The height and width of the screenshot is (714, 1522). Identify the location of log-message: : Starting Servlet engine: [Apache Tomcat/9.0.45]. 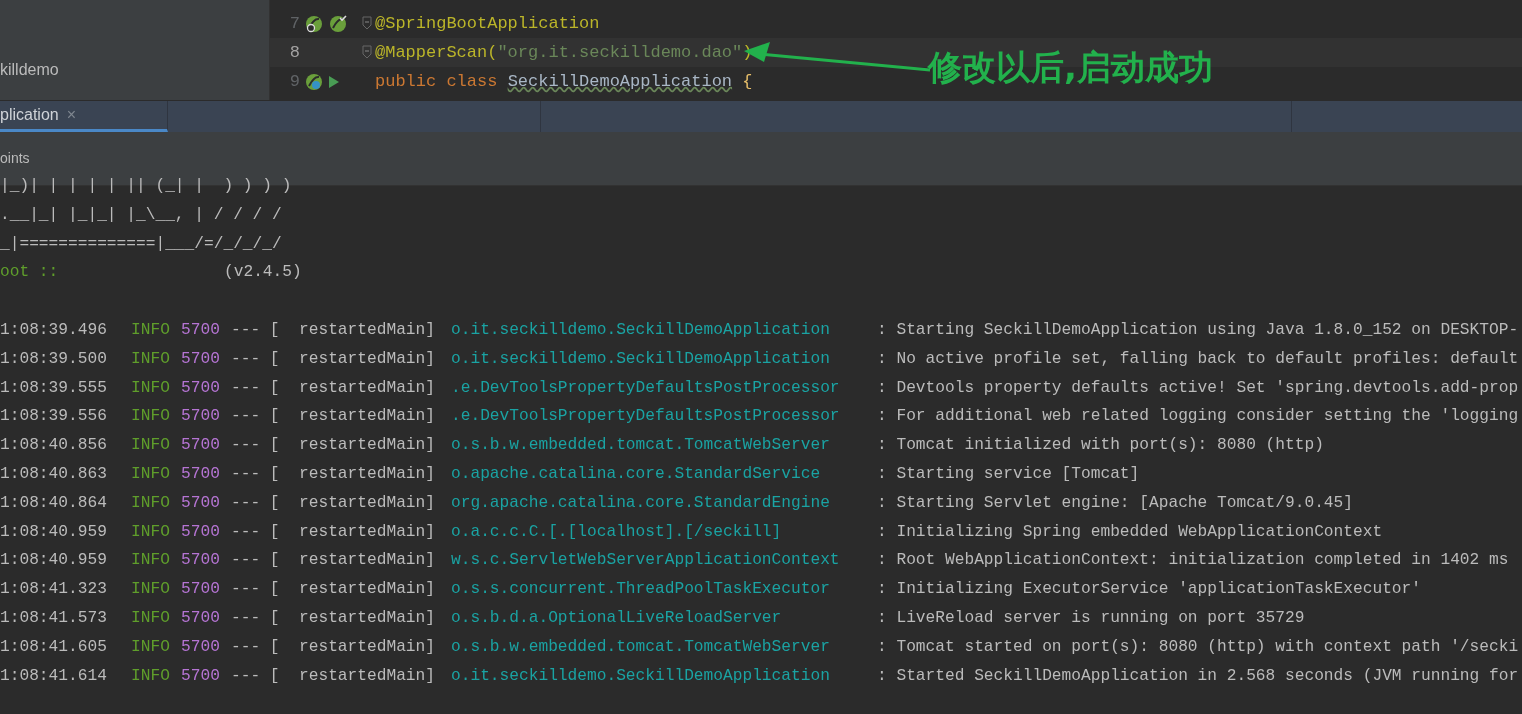
(1115, 503).